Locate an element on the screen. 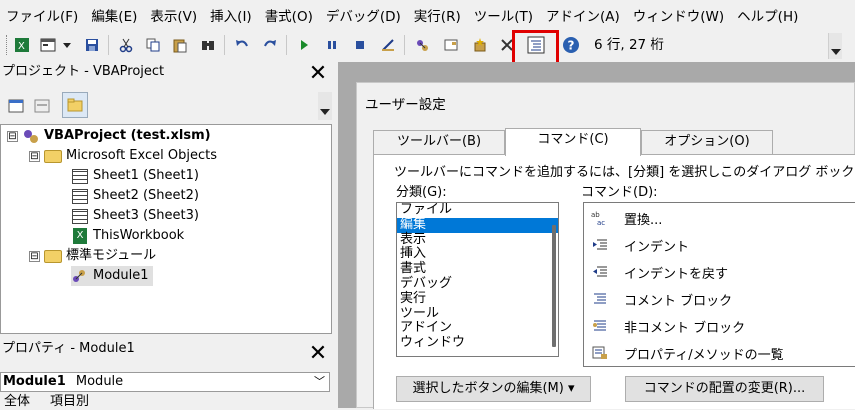 This screenshot has height=410, width=855. menu-format: 書式(O) is located at coordinates (289, 15).